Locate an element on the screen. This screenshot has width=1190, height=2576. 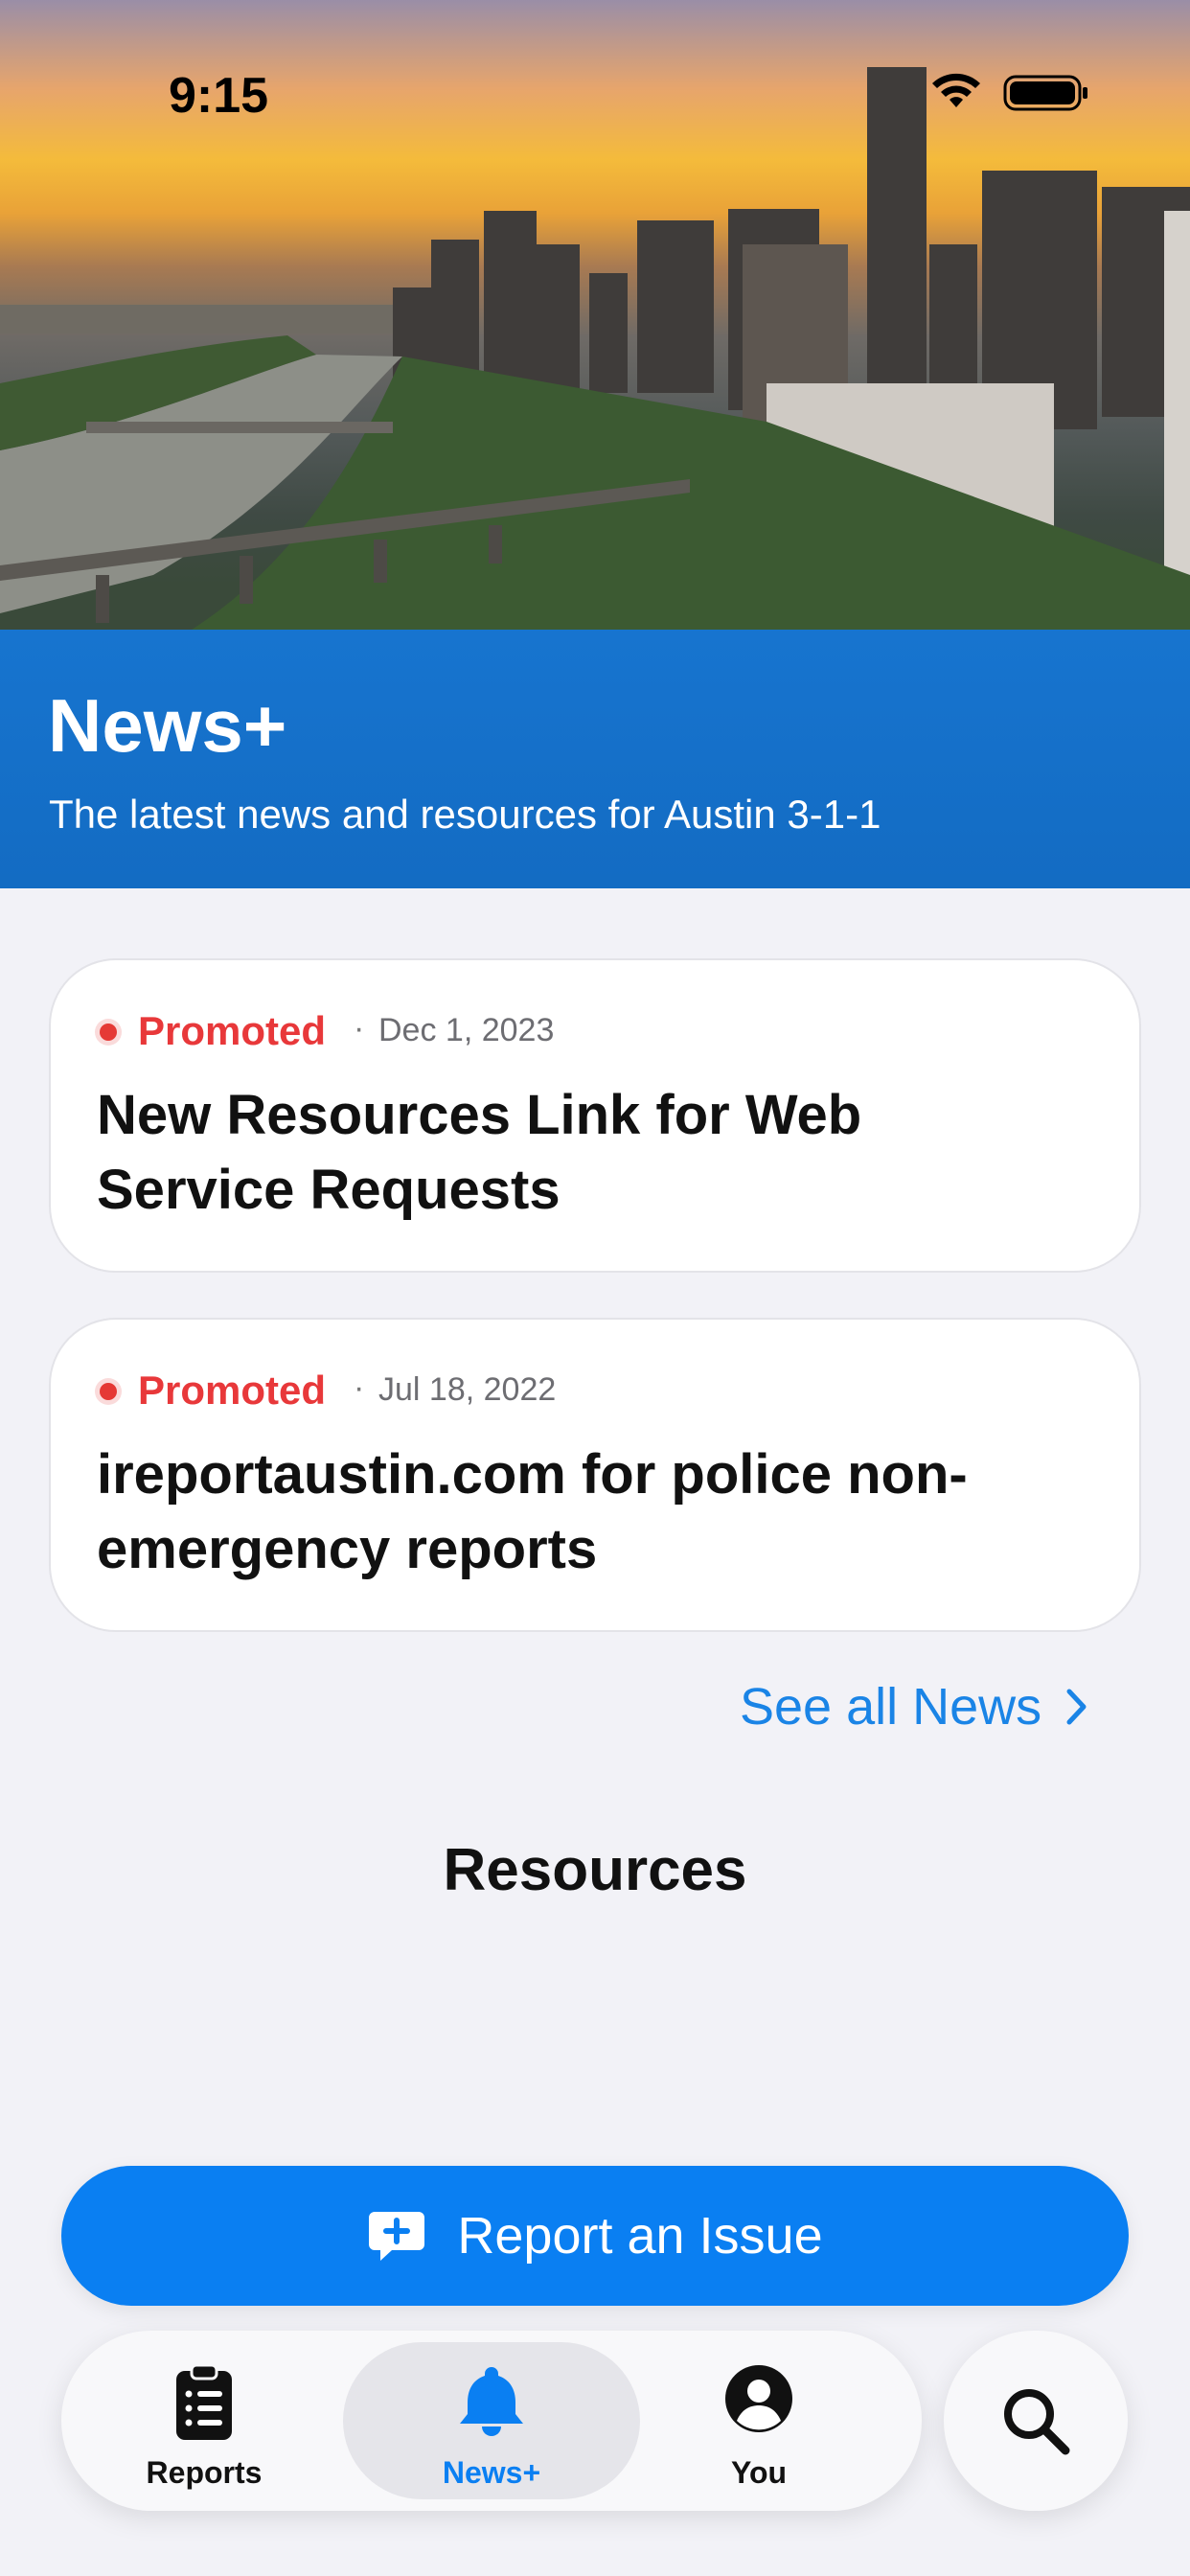
report-issue-label: Report an Issue is located at coordinates (640, 2236).